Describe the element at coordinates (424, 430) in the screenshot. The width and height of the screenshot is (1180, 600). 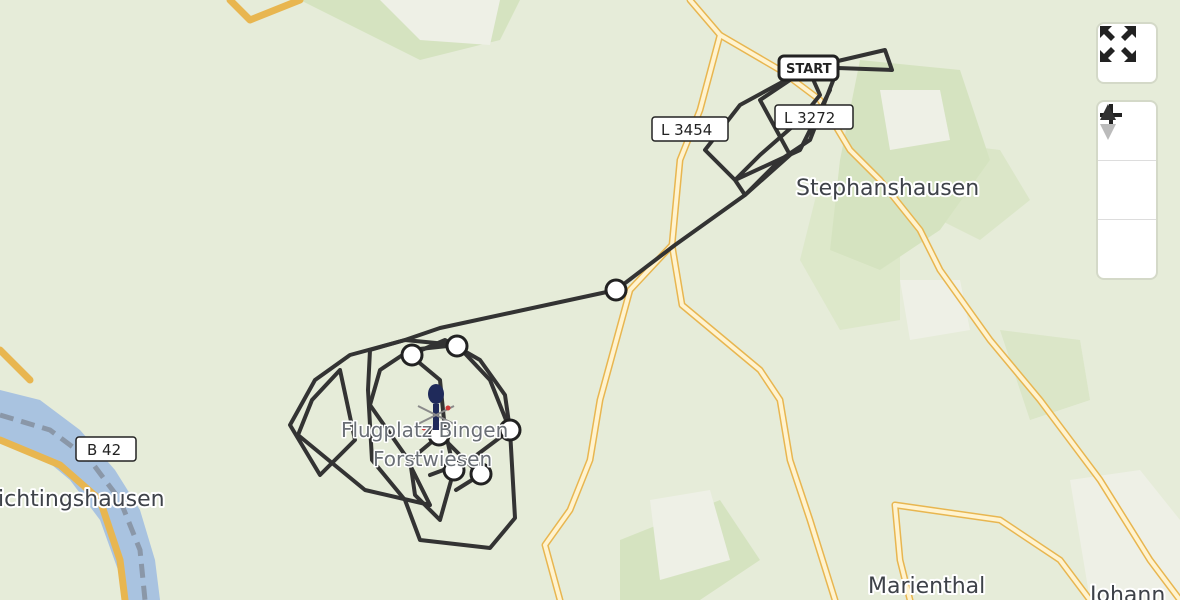
I see `airfield-label-line1: Flugplatz Bingen` at that location.